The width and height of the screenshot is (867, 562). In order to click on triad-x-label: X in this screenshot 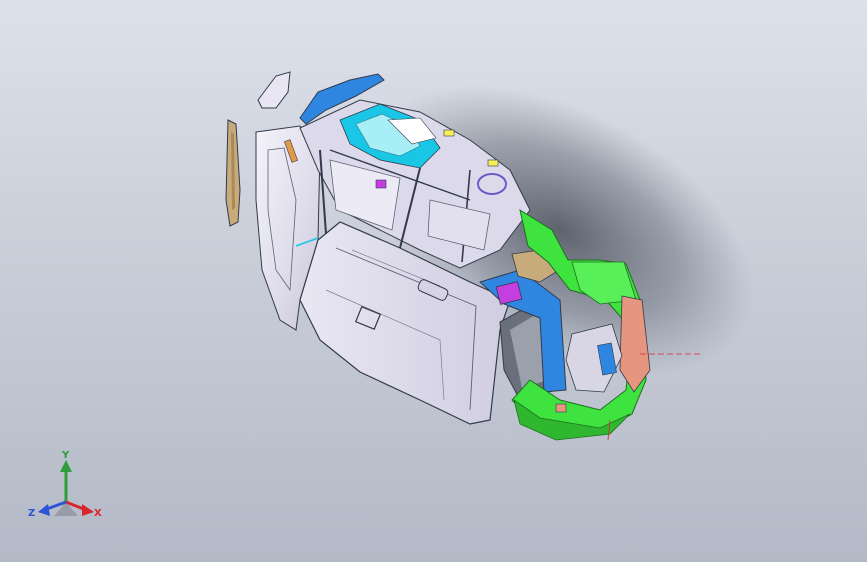, I will do `click(98, 513)`.